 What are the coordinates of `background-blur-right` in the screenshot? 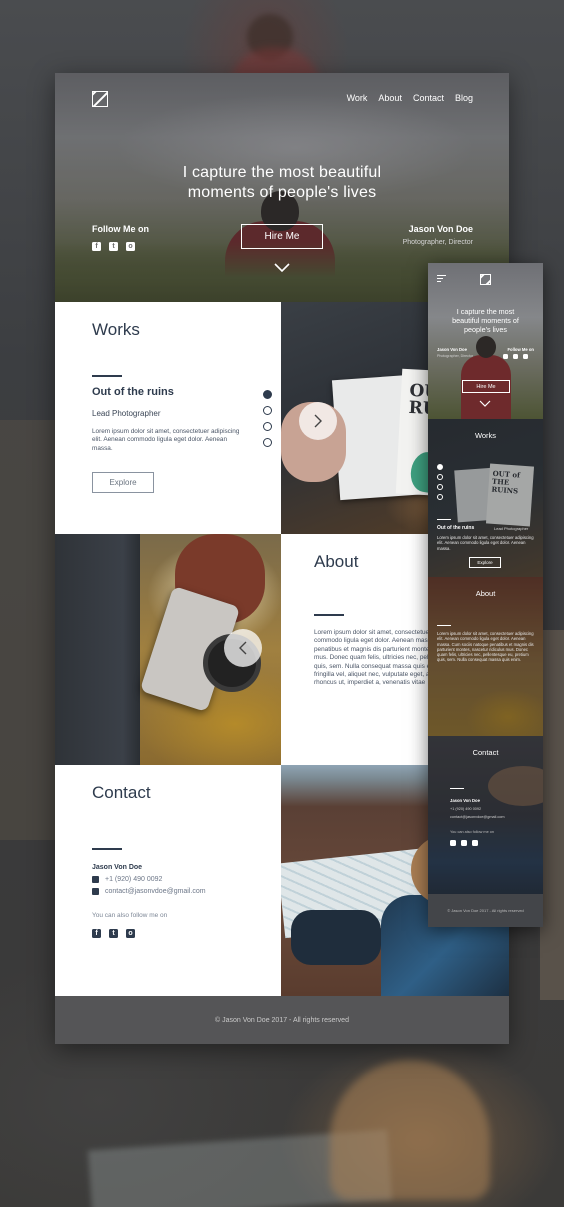 It's located at (552, 815).